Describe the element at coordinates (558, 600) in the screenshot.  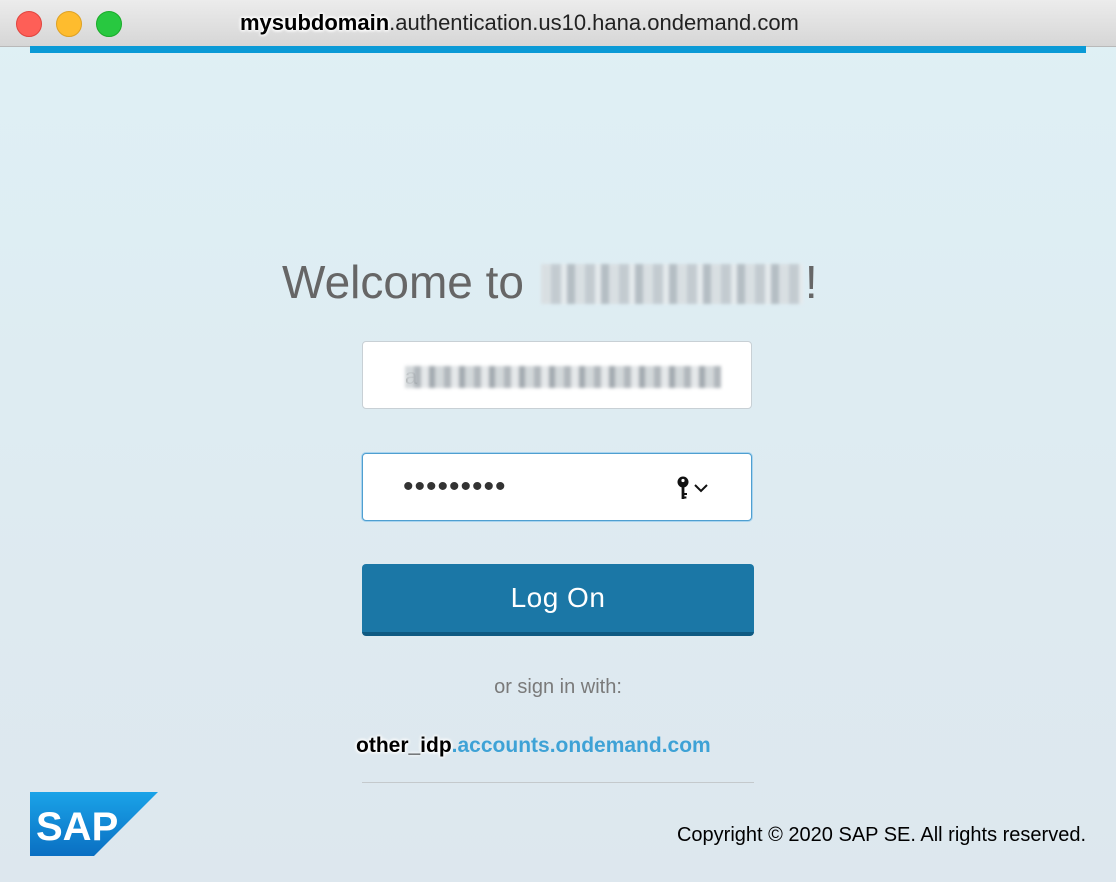
I see `log-on-button: Log On` at that location.